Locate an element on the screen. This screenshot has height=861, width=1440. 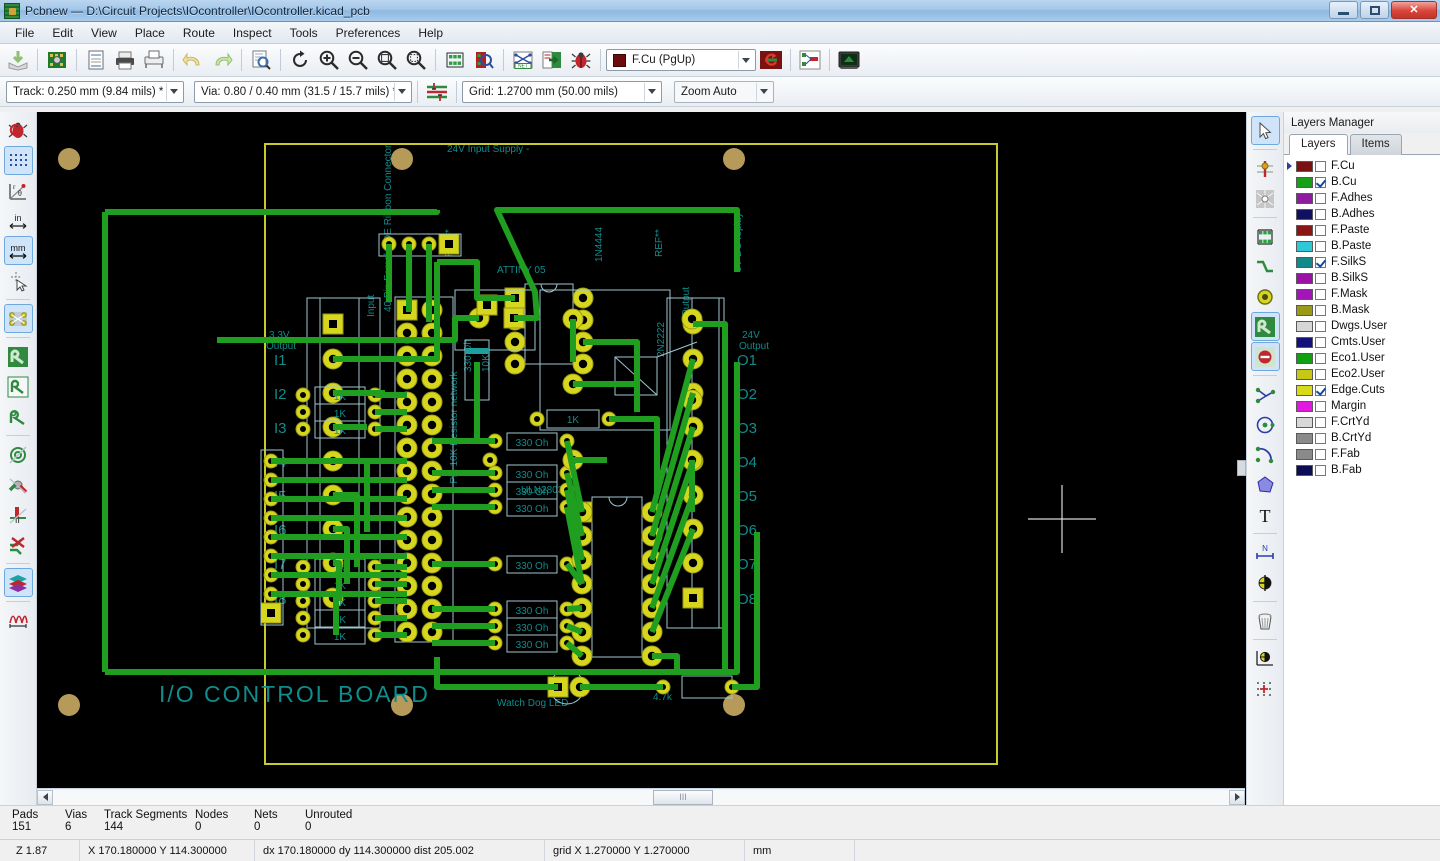
canvas-hscrollbar: III is located at coordinates (641, 796).